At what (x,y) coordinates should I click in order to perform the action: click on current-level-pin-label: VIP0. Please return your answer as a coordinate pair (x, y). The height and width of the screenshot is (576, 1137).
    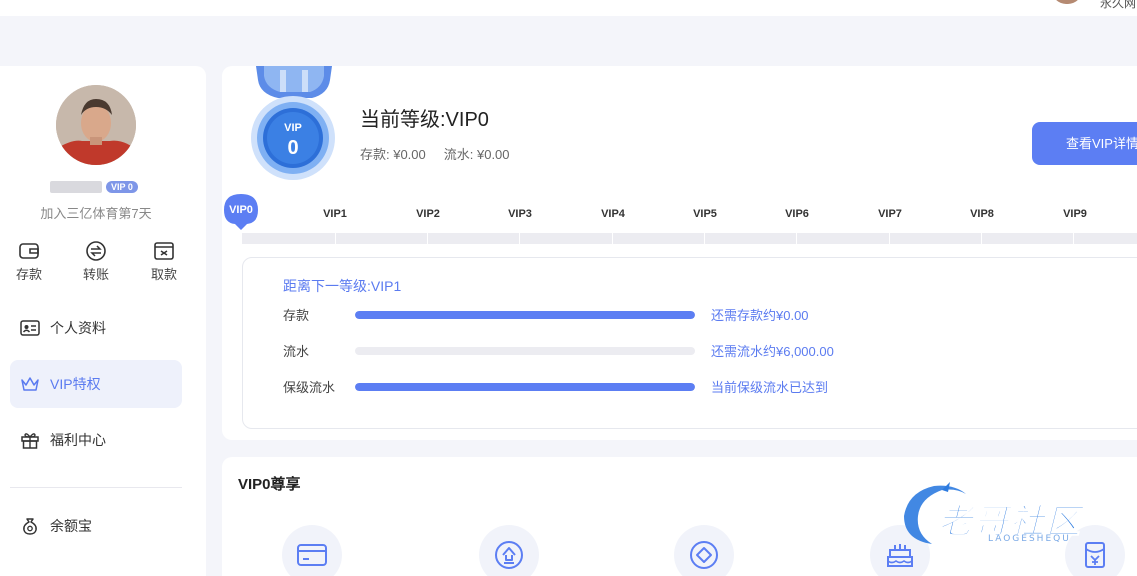
    Looking at the image, I should click on (241, 210).